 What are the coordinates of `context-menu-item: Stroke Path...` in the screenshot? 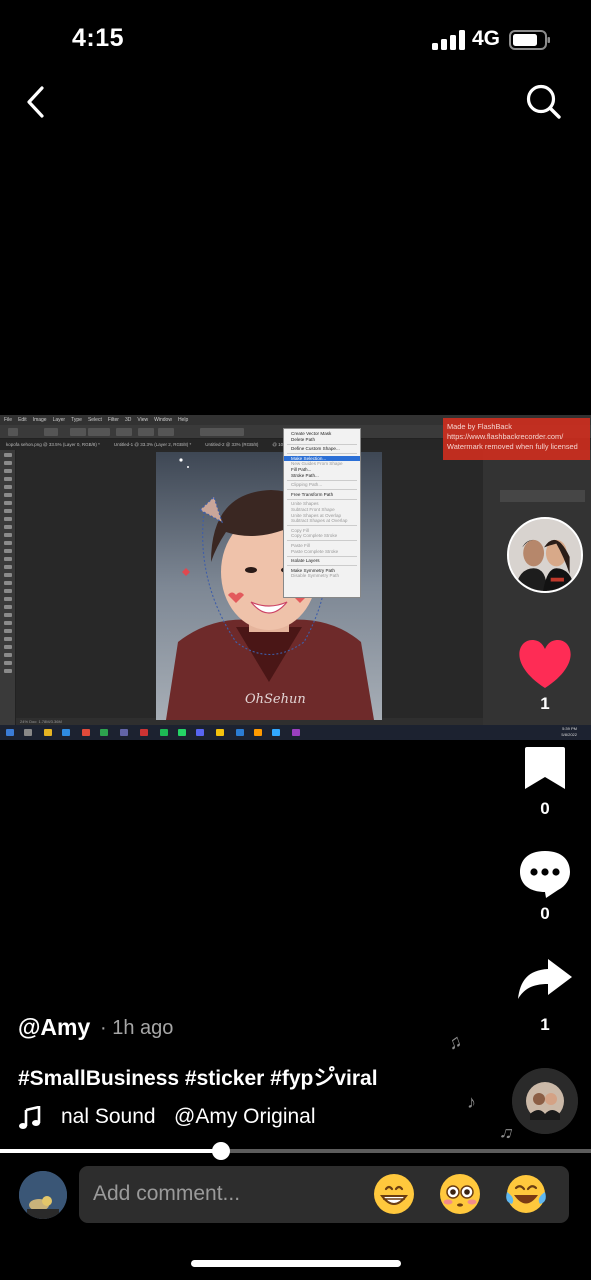 It's located at (305, 475).